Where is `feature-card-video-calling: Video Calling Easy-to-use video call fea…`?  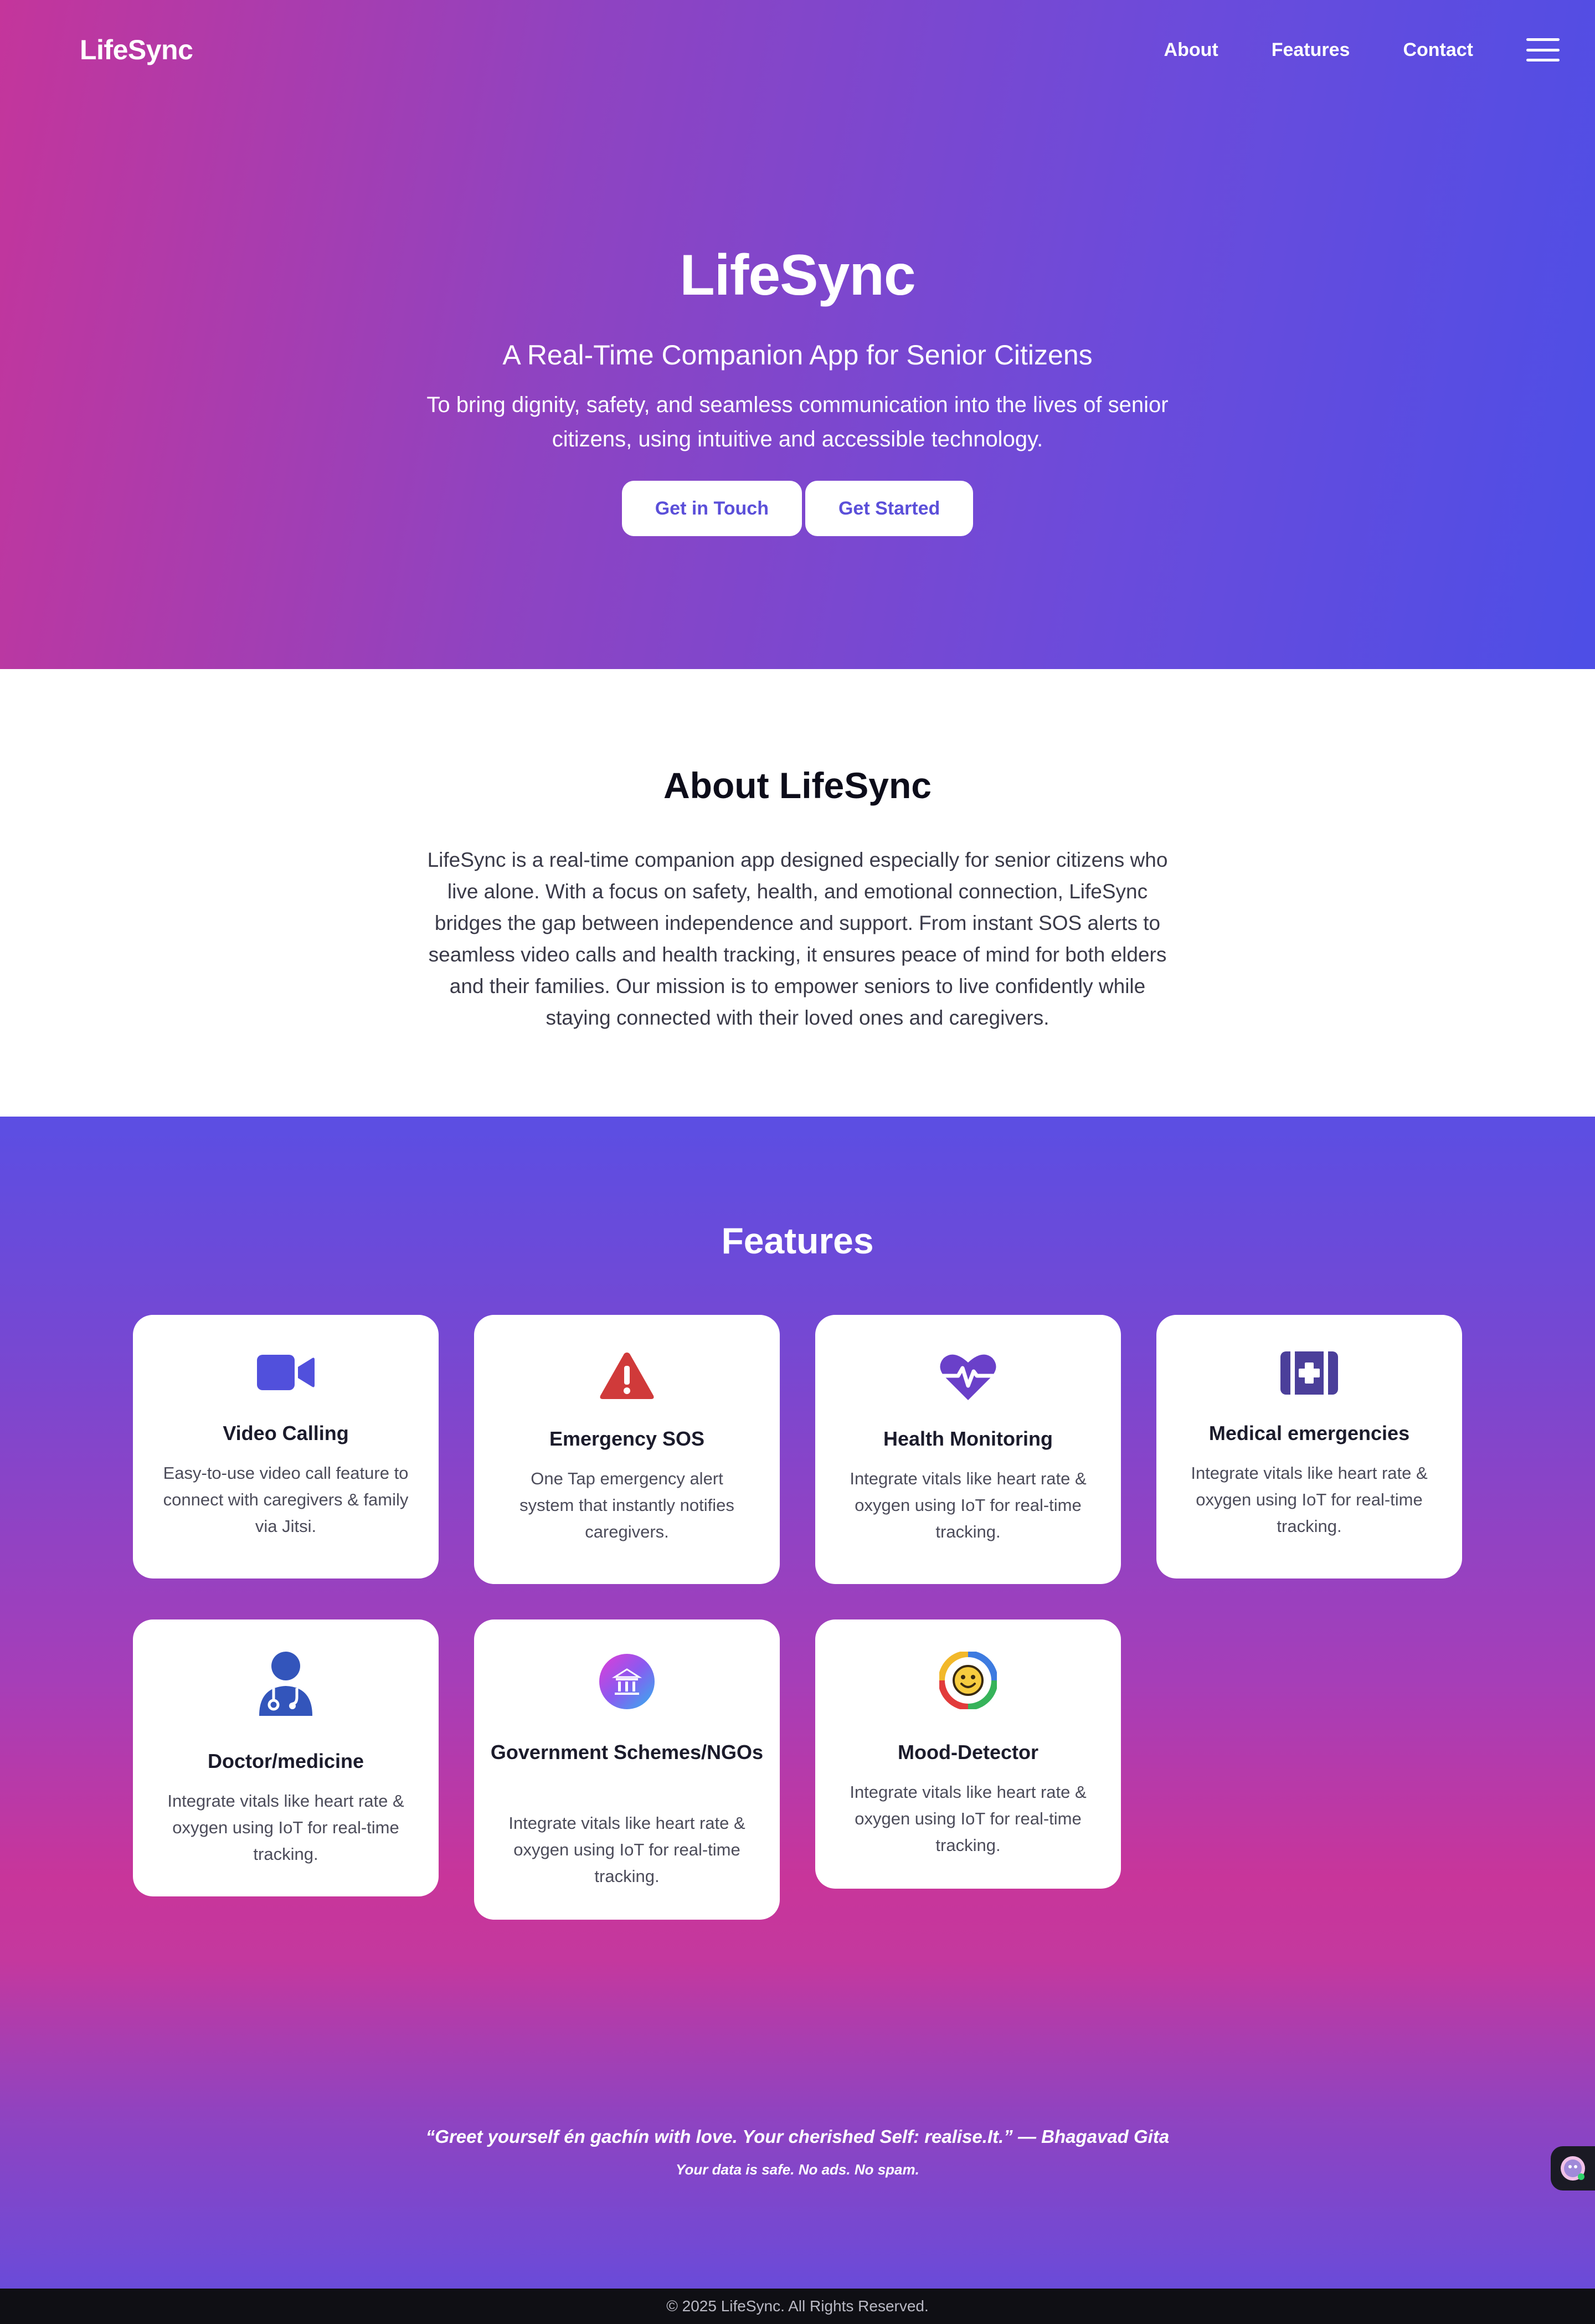
feature-card-video-calling: Video Calling Easy-to-use video call fea… is located at coordinates (286, 1447).